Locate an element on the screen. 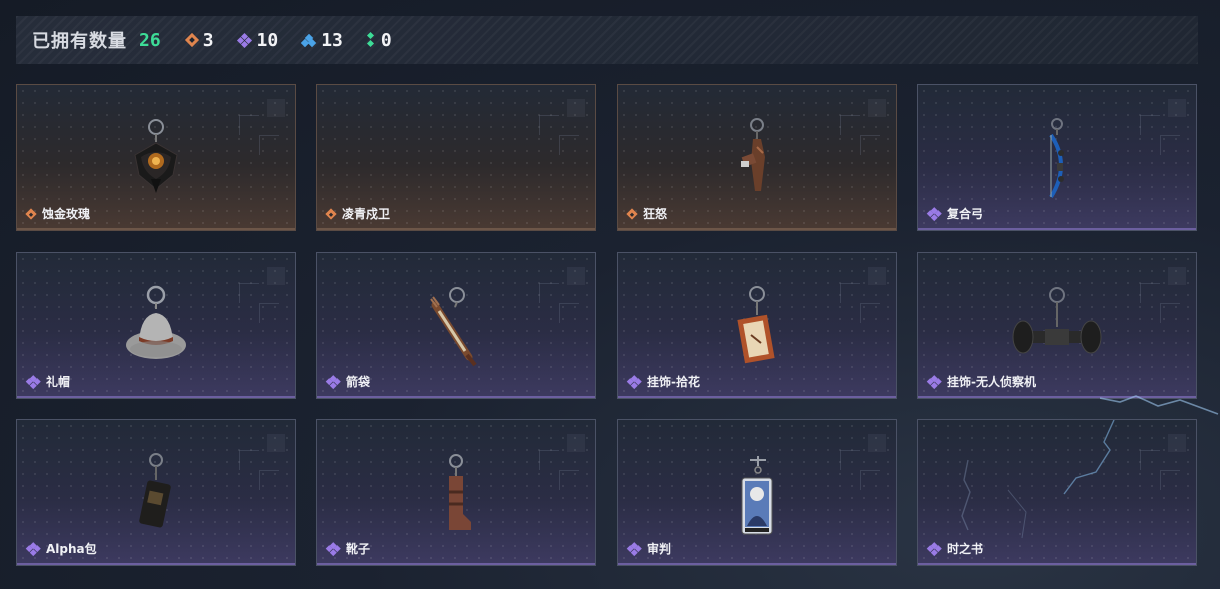  charm-name: 礼帽 is located at coordinates (48, 381).